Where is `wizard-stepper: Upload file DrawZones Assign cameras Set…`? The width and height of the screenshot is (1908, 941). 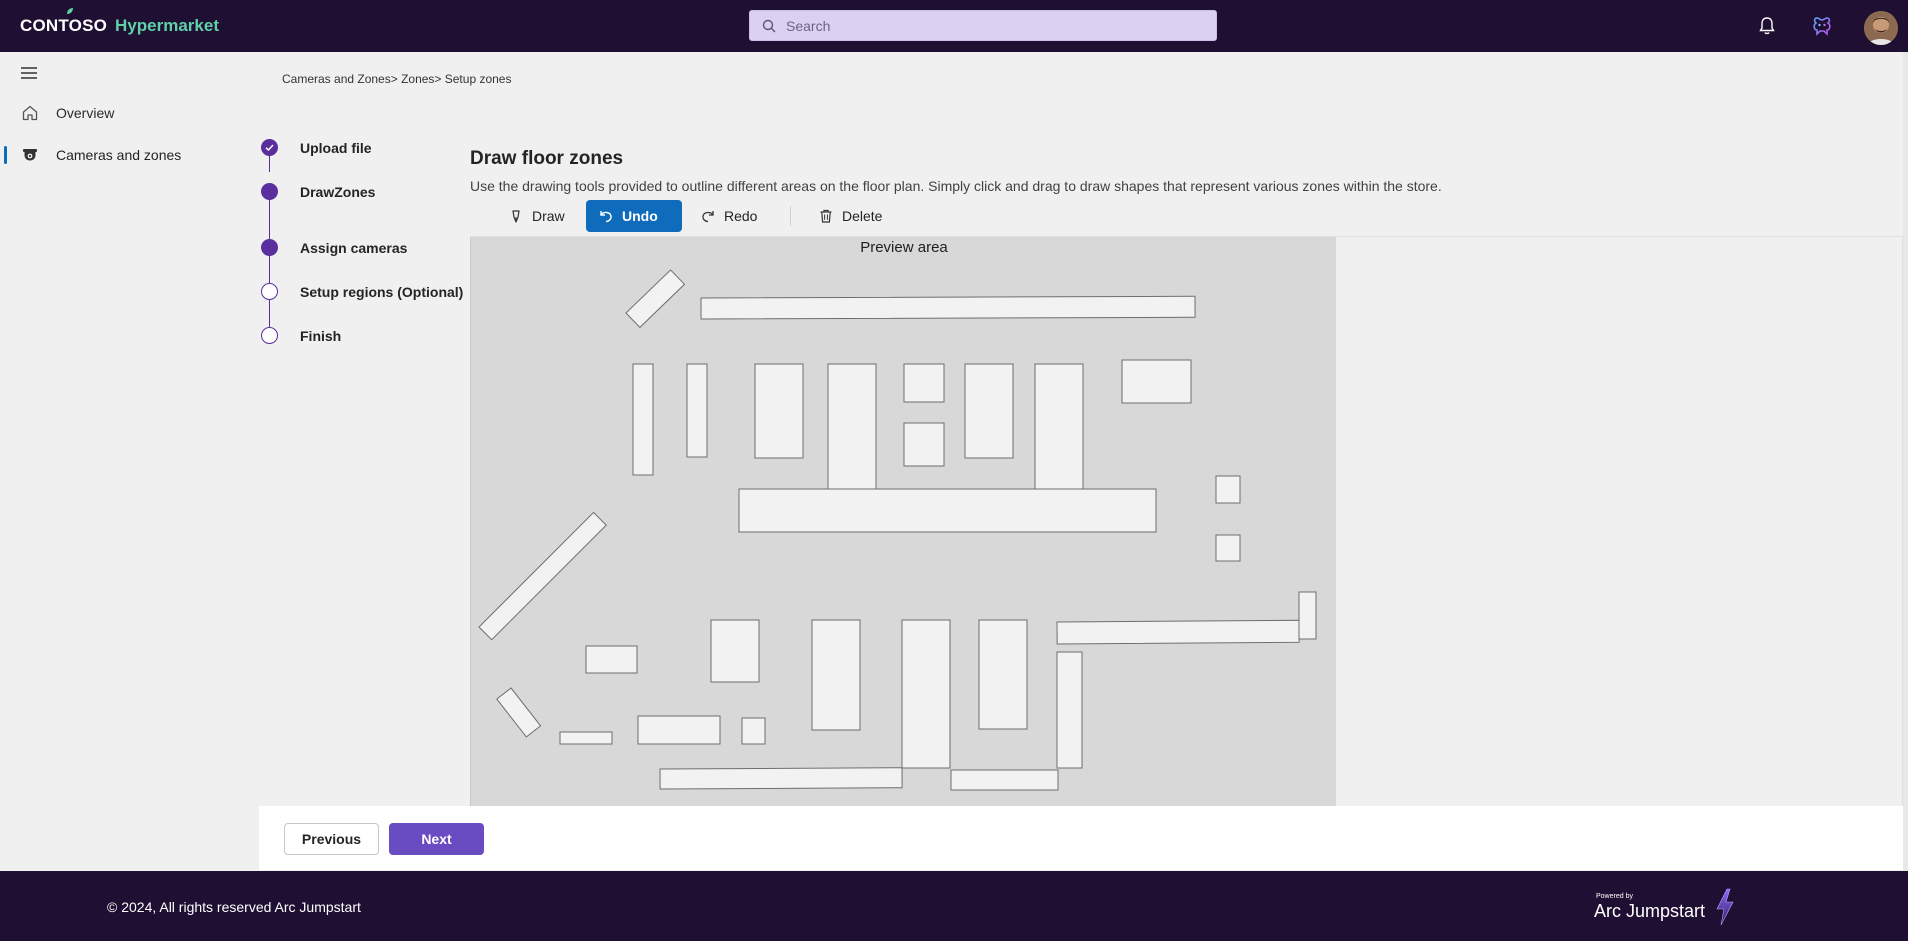
wizard-stepper: Upload file DrawZones Assign cameras Set… is located at coordinates (363, 246).